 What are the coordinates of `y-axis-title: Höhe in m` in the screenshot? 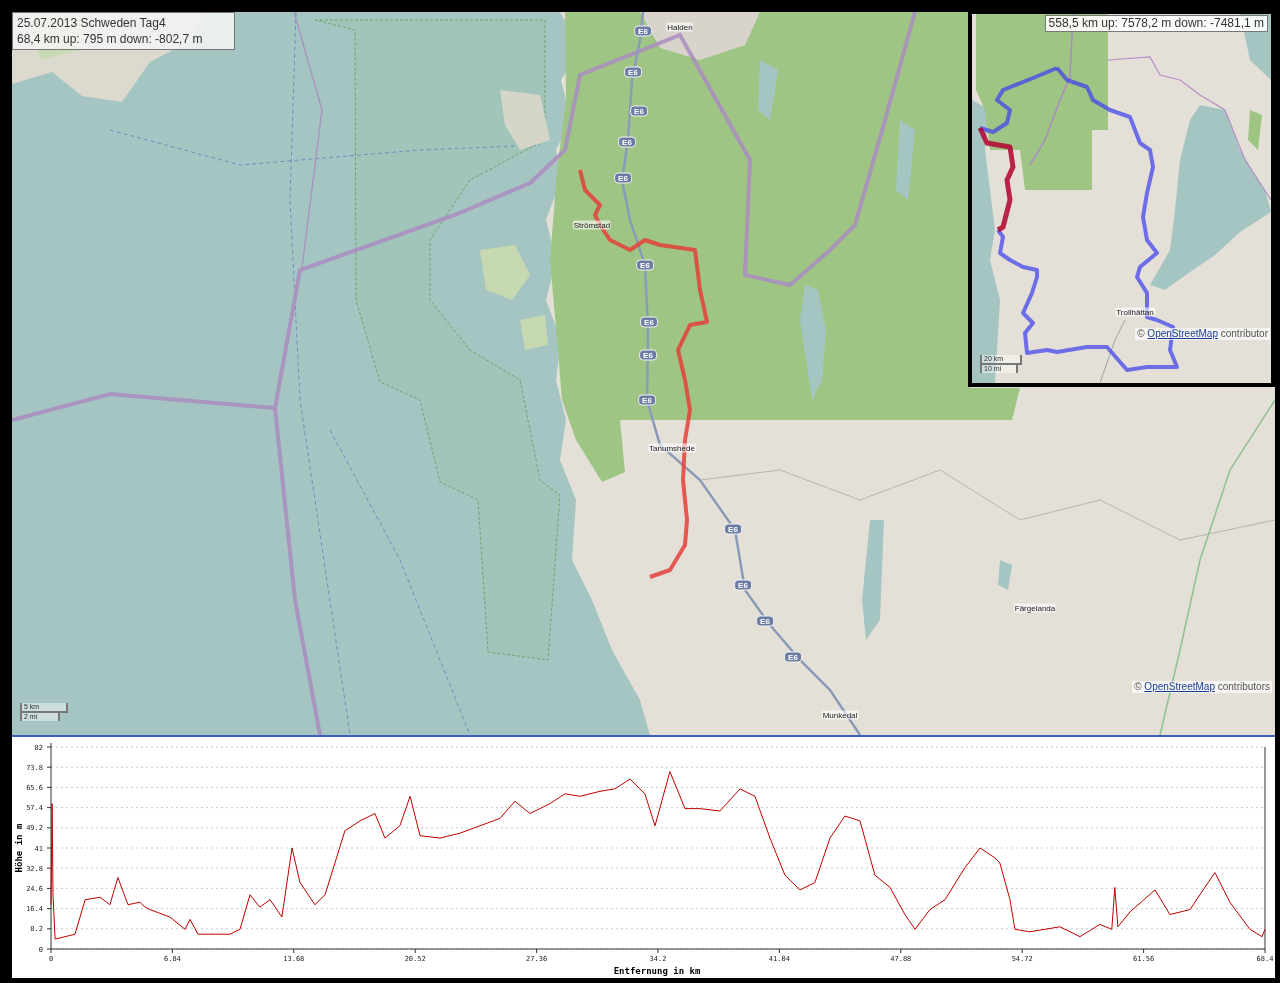 It's located at (19, 848).